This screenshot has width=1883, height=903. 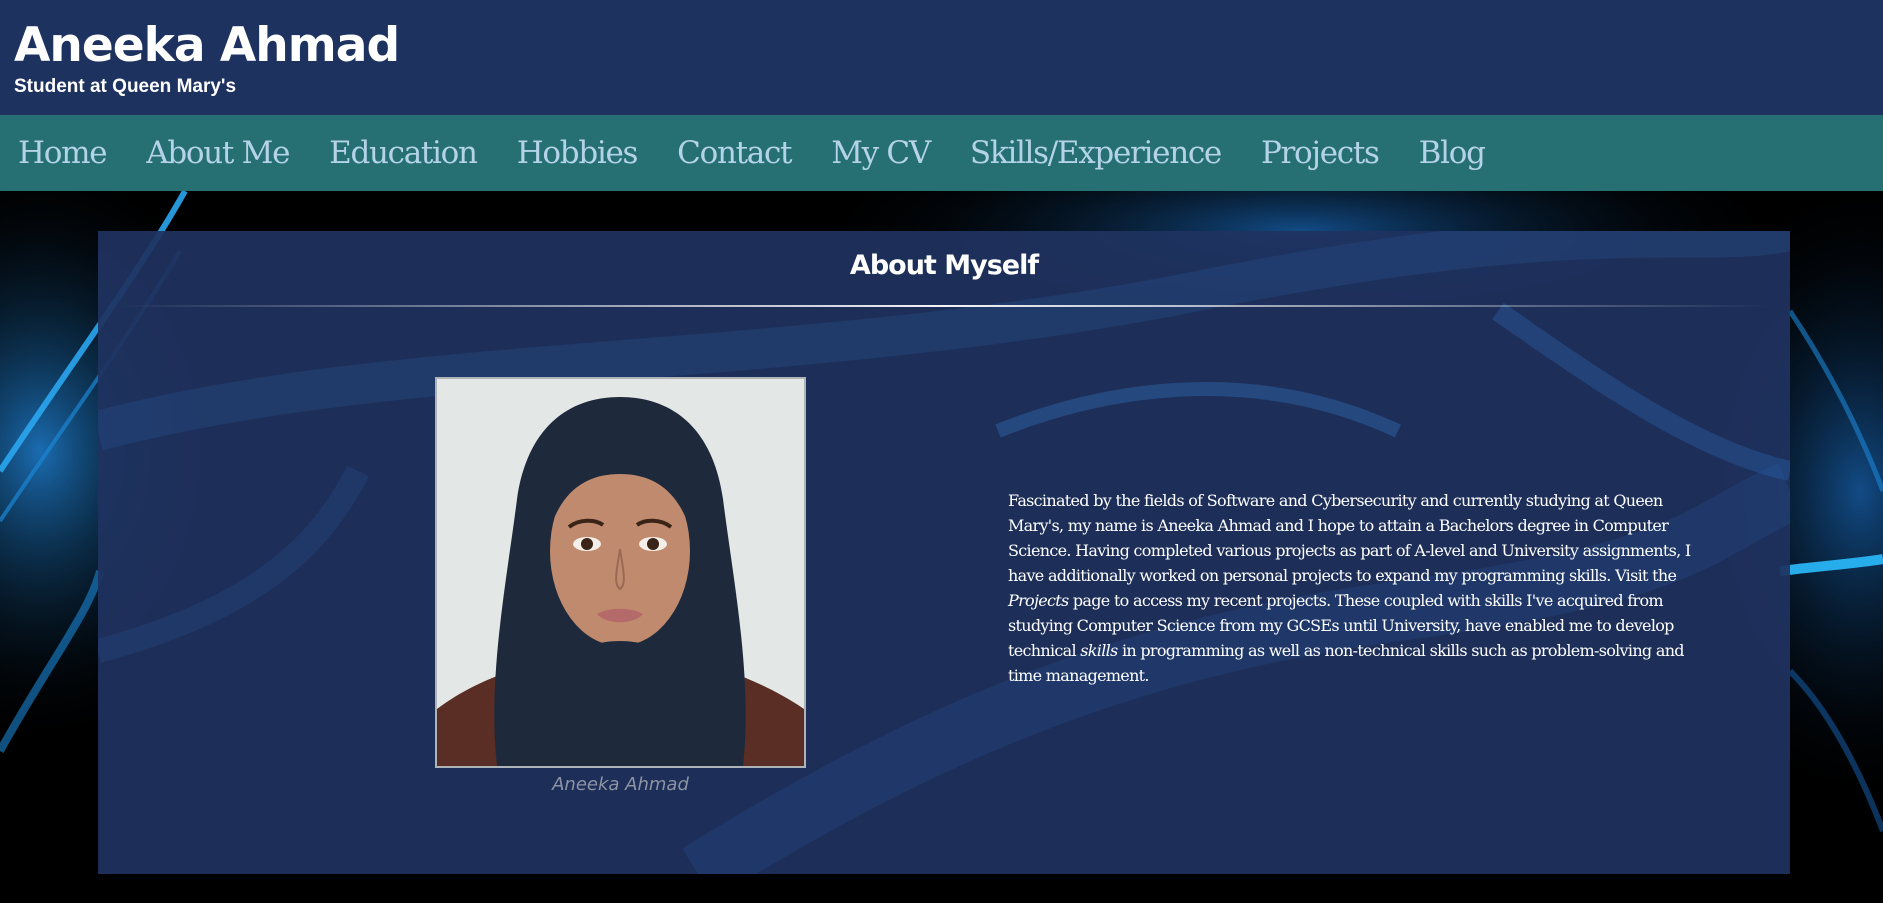 I want to click on profile-photo, so click(x=620, y=572).